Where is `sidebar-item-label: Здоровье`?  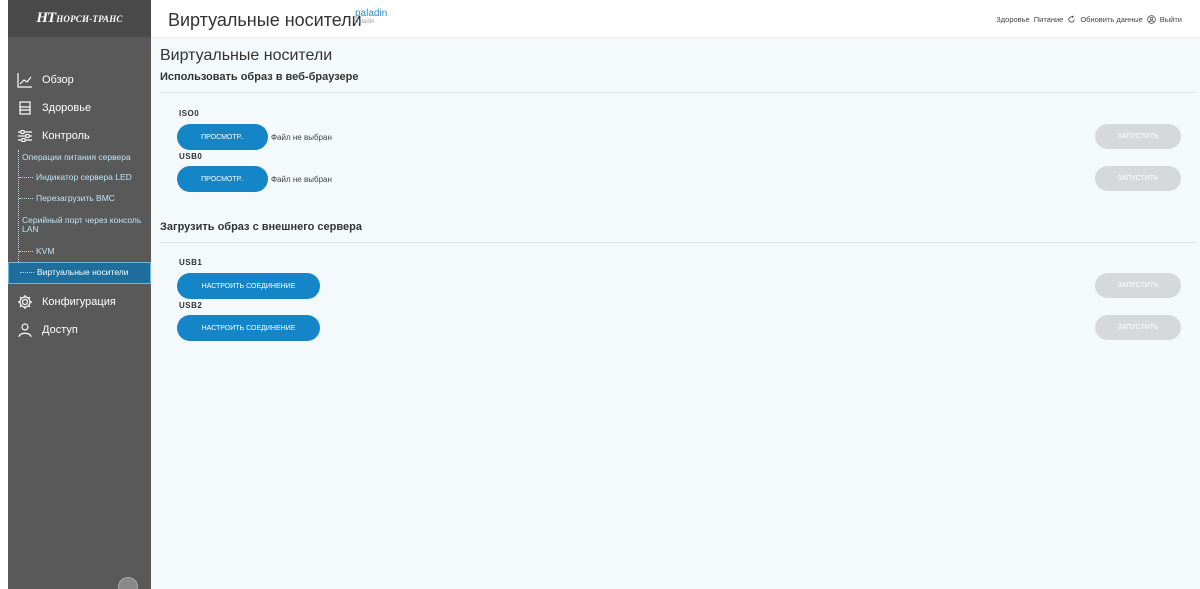
sidebar-item-label: Здоровье is located at coordinates (67, 108).